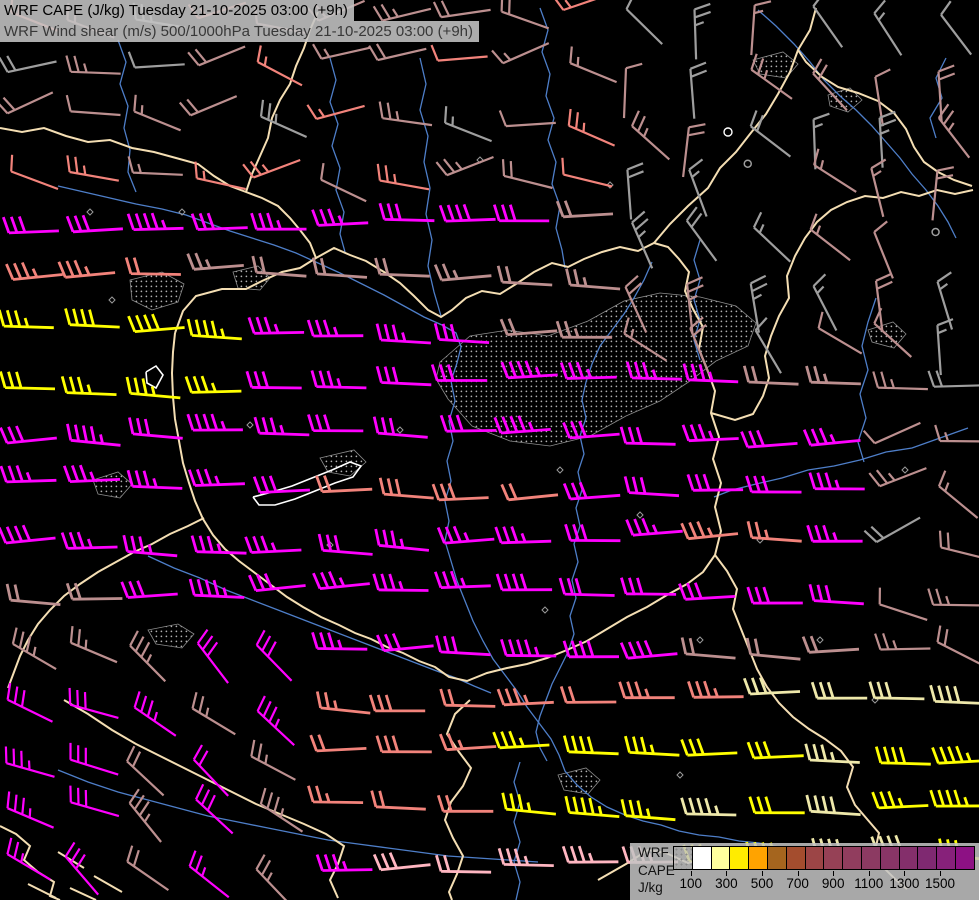 Image resolution: width=979 pixels, height=900 pixels. I want to click on legend-tick-label: 1500, so click(940, 883).